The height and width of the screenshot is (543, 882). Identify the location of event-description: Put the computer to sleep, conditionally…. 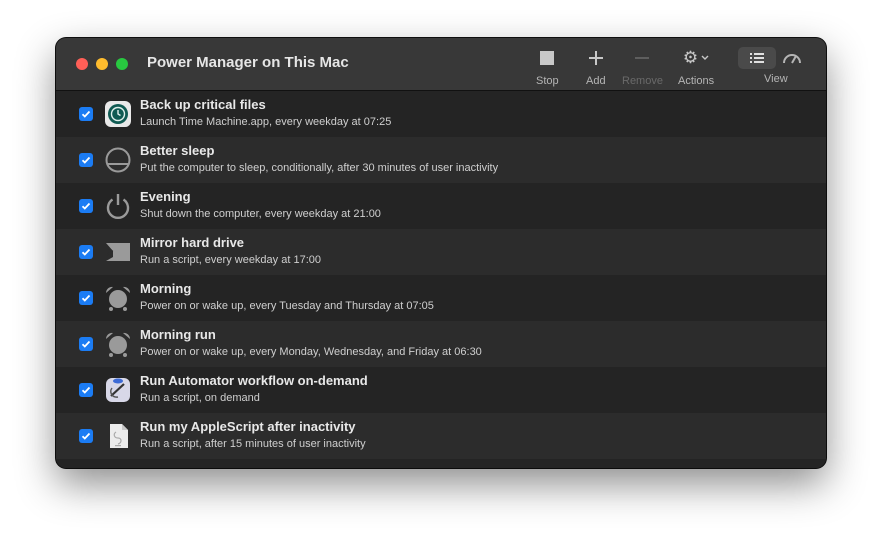
(319, 168).